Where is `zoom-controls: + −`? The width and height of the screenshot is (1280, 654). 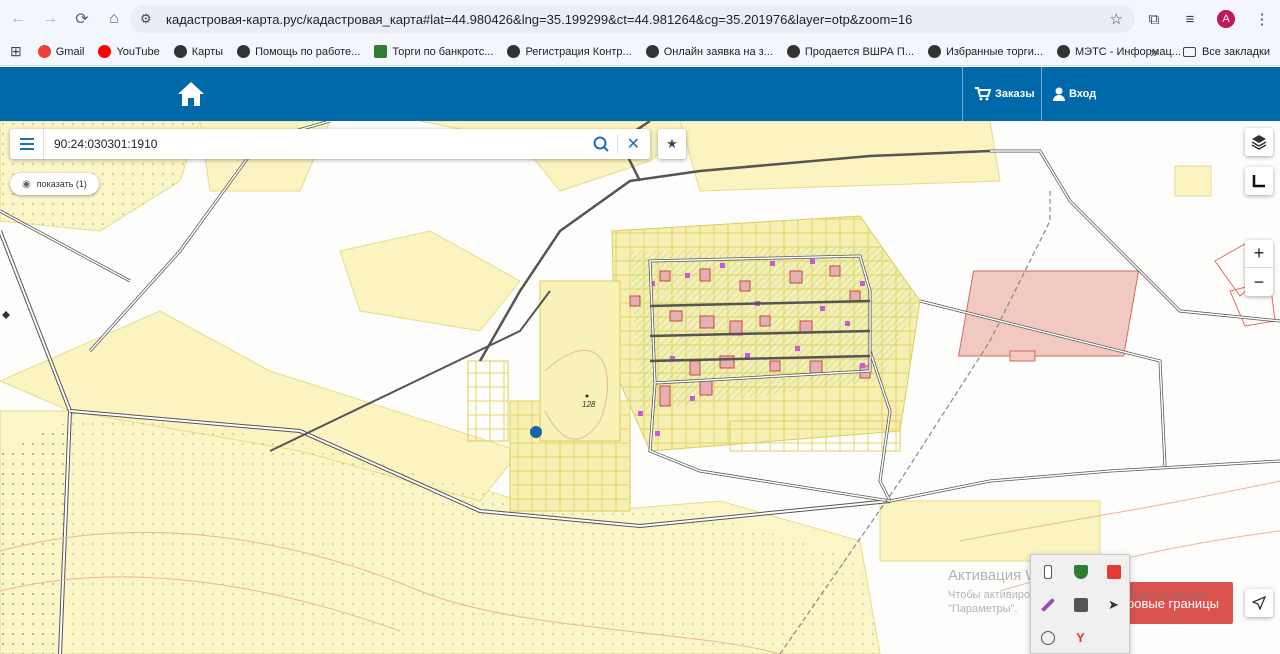 zoom-controls: + − is located at coordinates (1259, 268).